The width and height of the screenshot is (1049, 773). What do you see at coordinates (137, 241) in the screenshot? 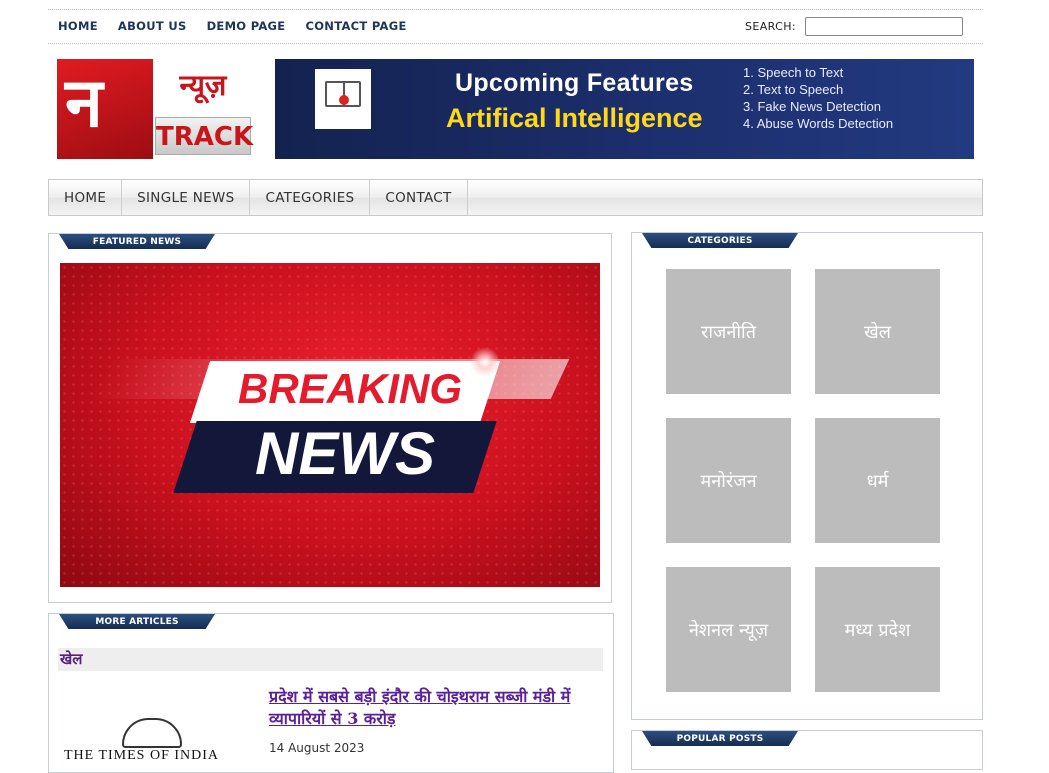
I see `featured-news-ribbon: FEATURED NEWS` at bounding box center [137, 241].